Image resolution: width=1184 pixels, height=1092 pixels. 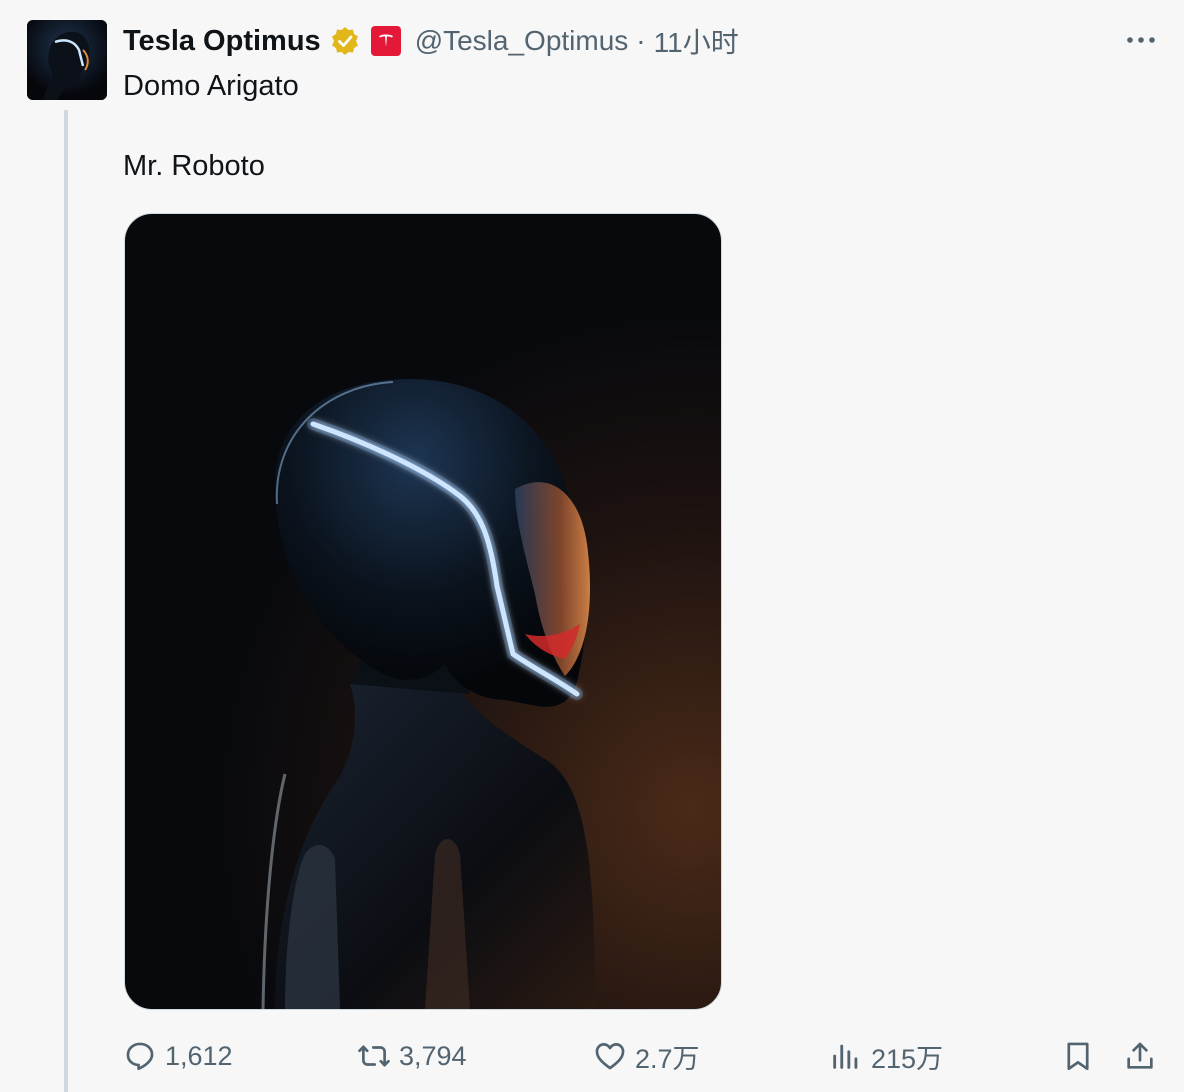 I want to click on more-icon, so click(x=1141, y=40).